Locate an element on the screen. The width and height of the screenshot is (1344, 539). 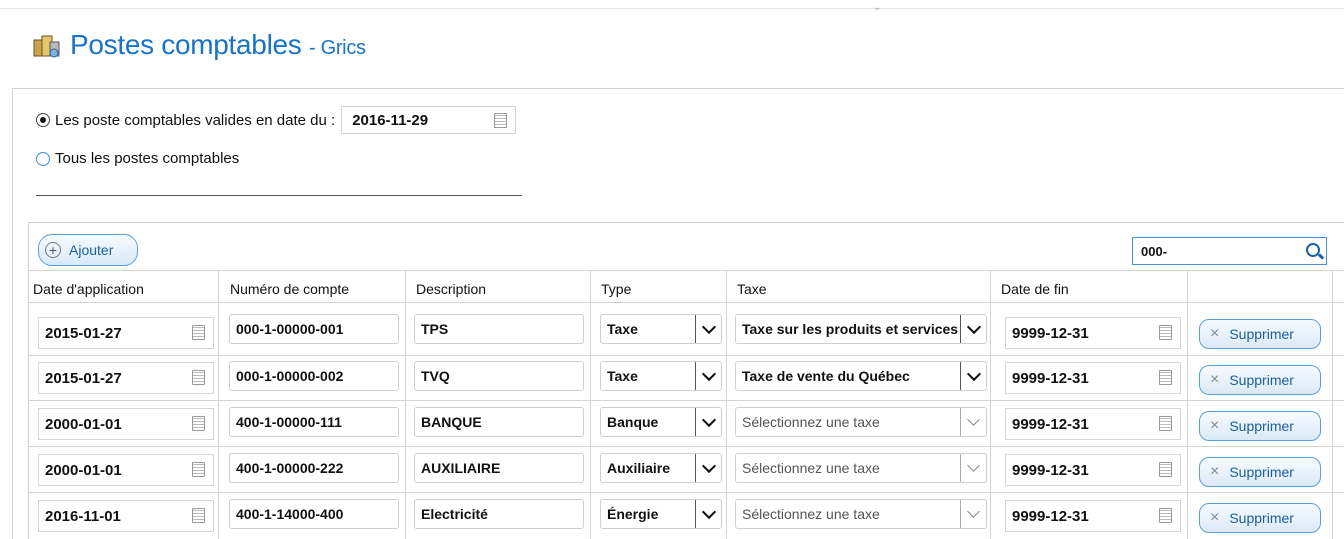
taxe-select: Taxe sur les produits et services is located at coordinates (861, 329).